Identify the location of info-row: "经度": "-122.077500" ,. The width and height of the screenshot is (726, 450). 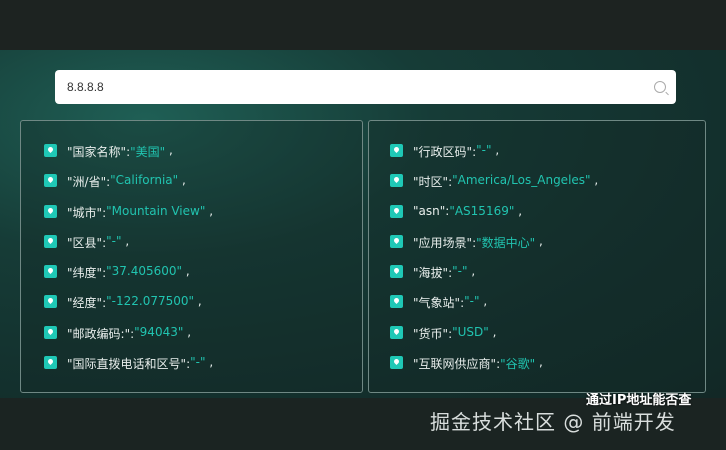
(191, 309).